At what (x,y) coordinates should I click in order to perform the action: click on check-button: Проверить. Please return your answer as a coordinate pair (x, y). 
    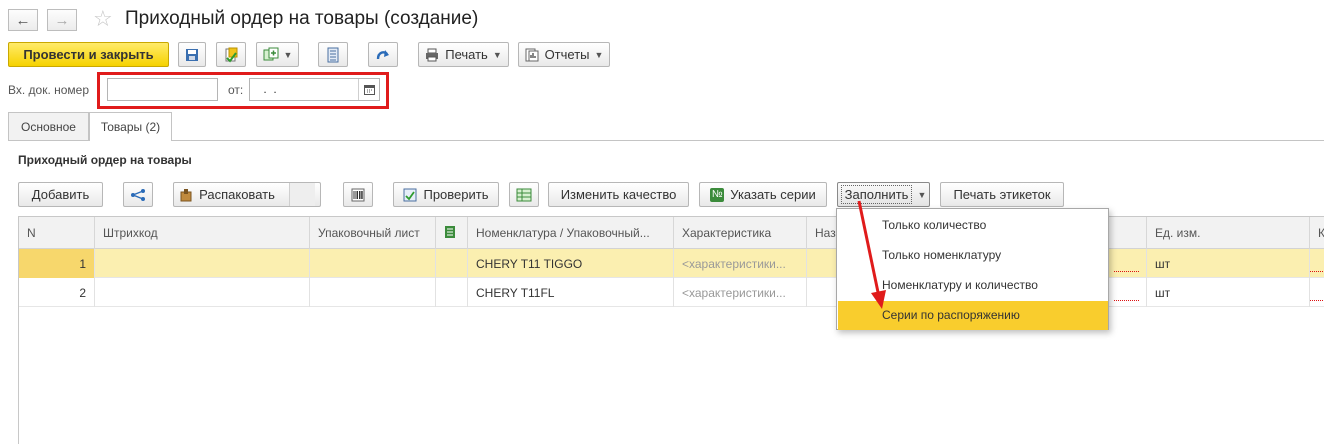
    Looking at the image, I should click on (446, 194).